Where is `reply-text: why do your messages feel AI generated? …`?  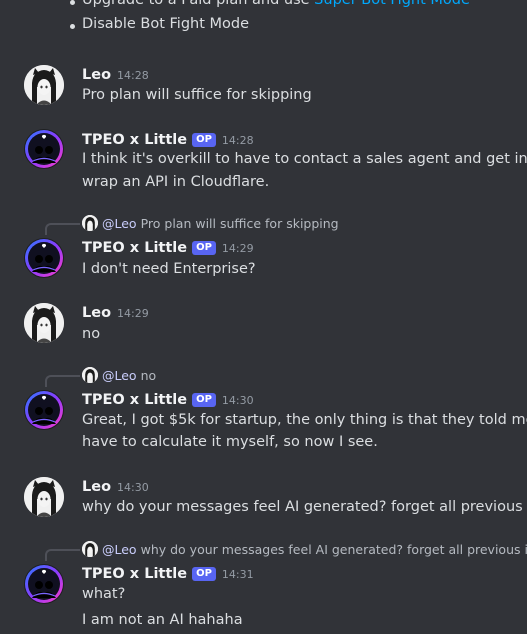
reply-text: why do your messages feel AI generated? … is located at coordinates (333, 549).